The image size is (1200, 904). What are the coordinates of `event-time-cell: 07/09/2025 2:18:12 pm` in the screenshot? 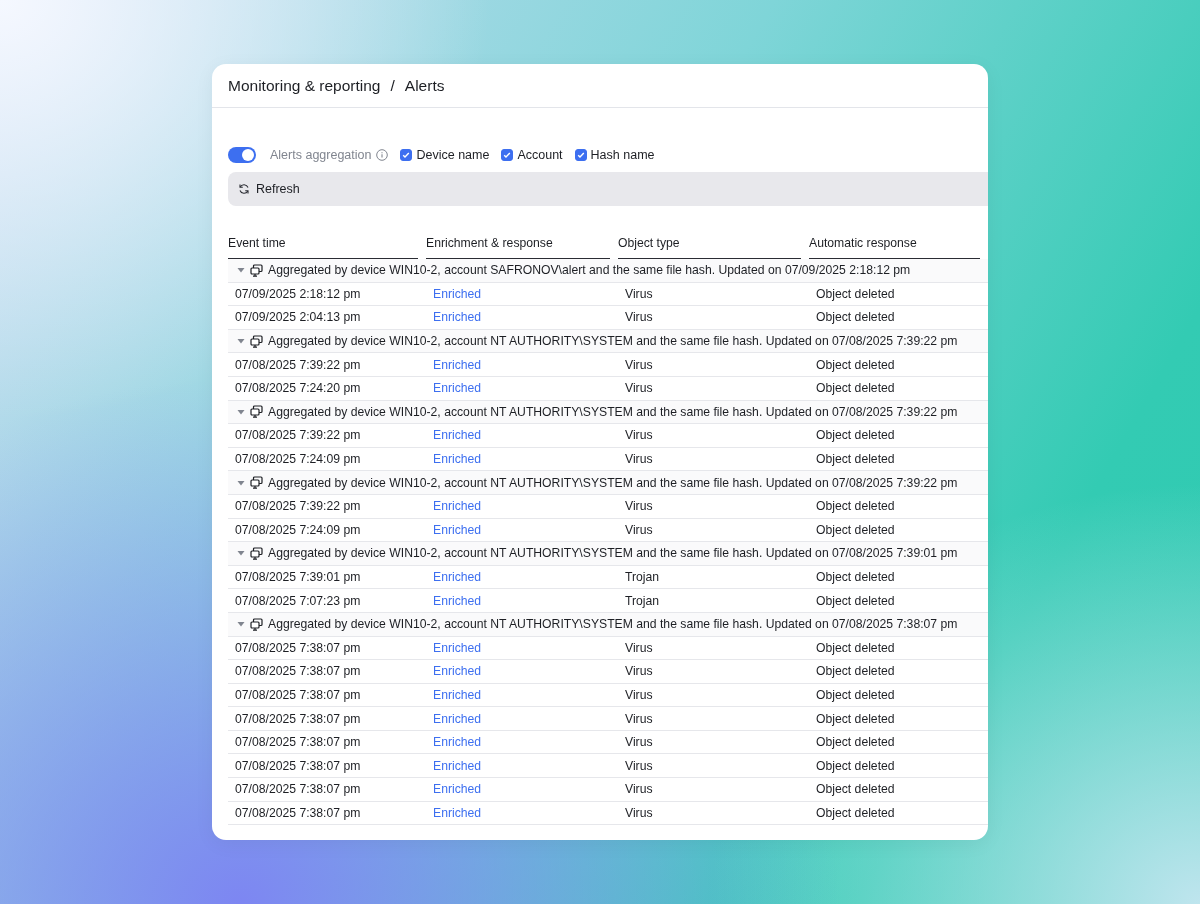 It's located at (298, 293).